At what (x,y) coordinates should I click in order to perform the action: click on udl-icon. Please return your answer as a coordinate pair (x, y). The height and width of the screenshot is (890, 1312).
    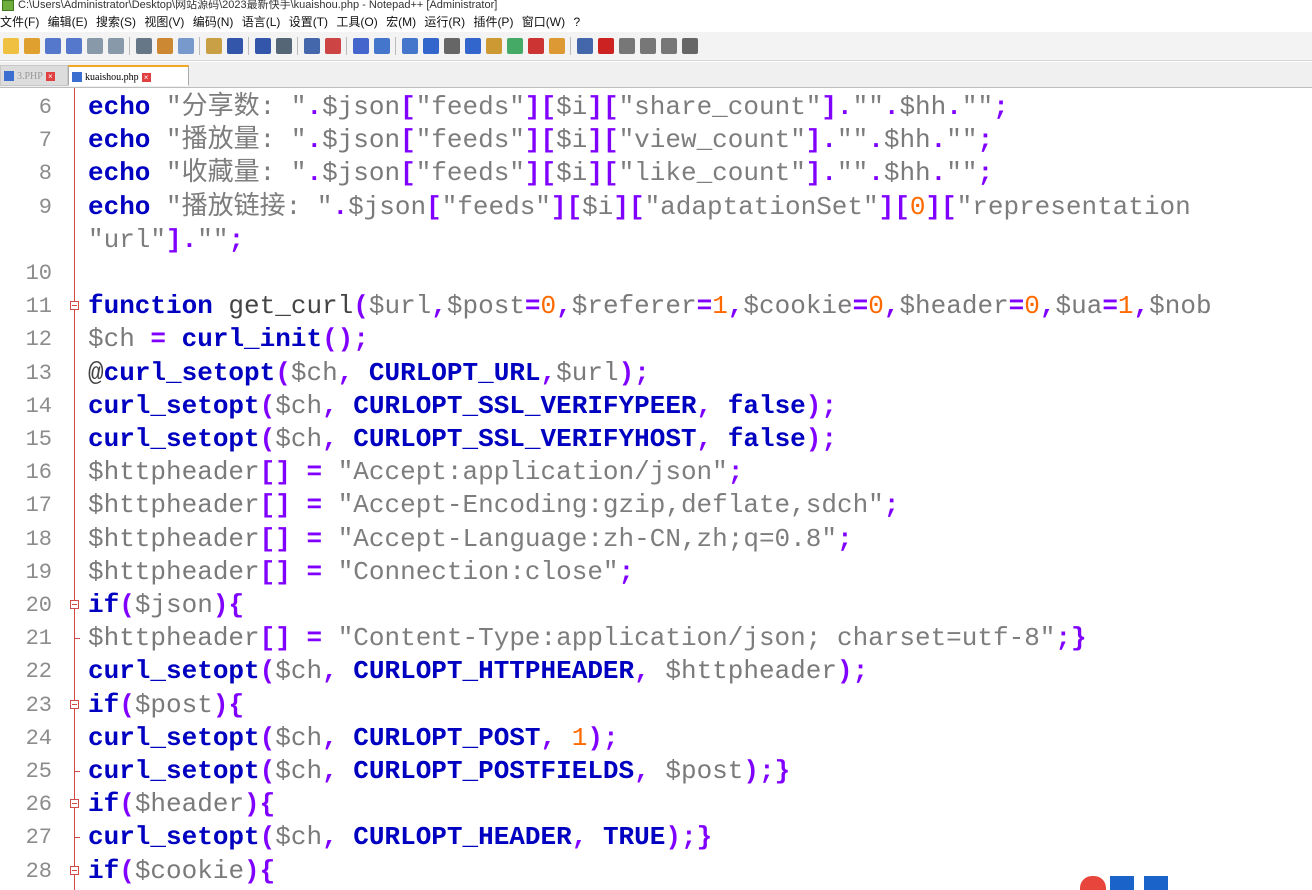
    Looking at the image, I should click on (494, 46).